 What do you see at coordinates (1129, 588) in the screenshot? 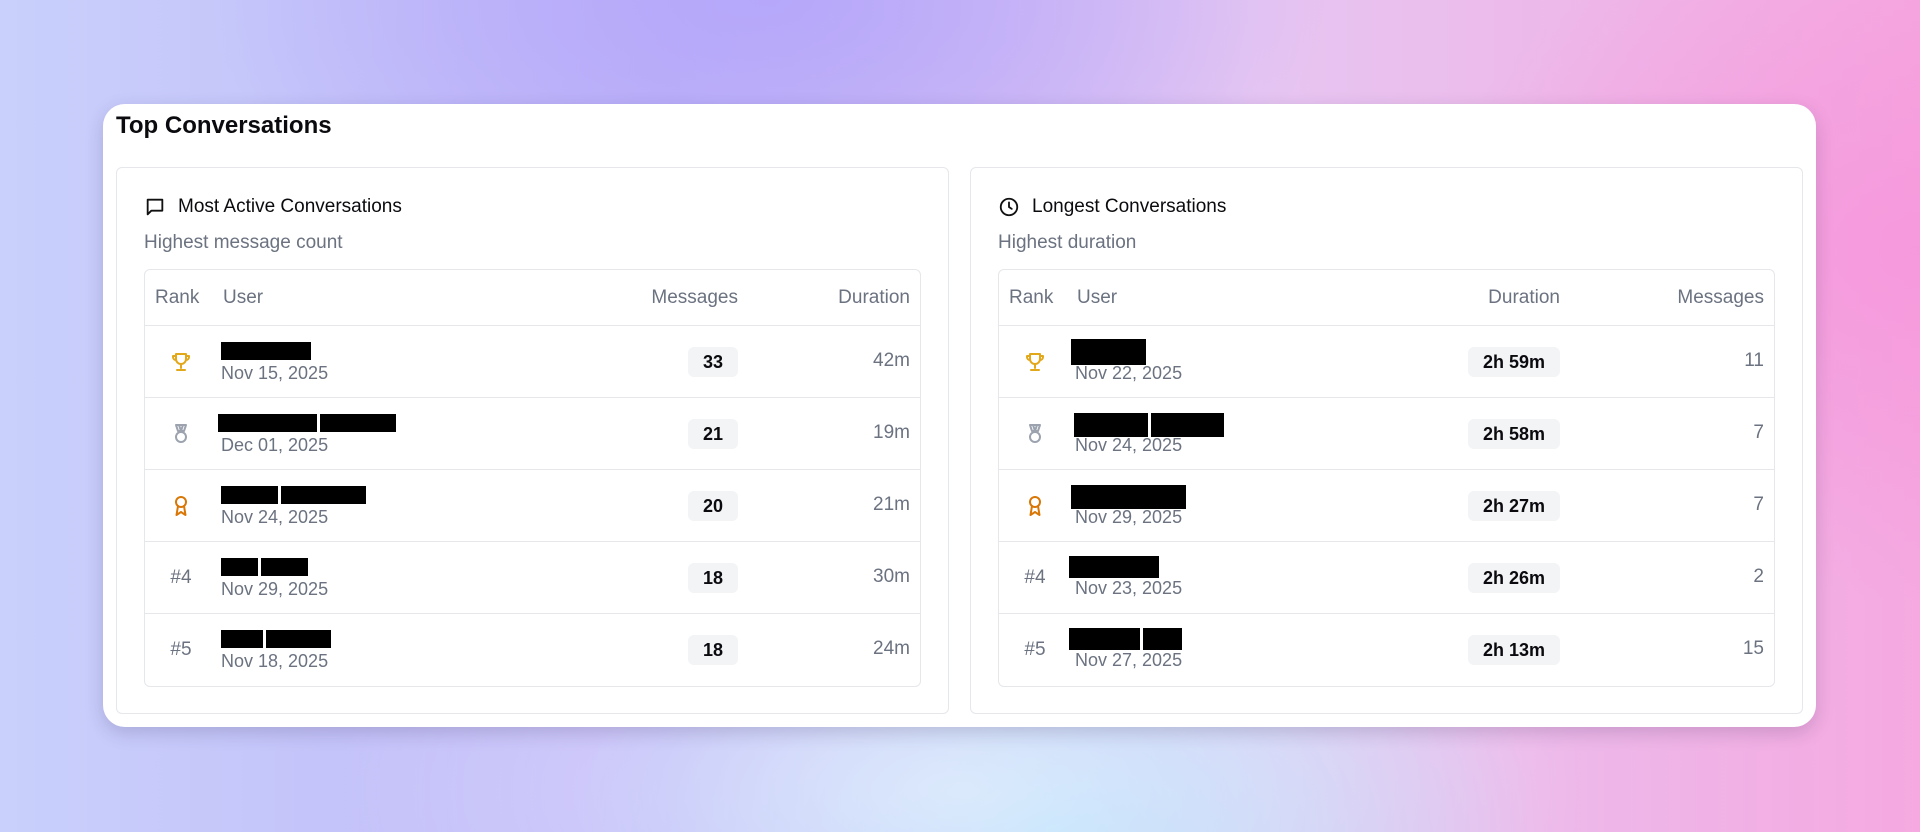
I see `user-date: Nov 23, 2025` at bounding box center [1129, 588].